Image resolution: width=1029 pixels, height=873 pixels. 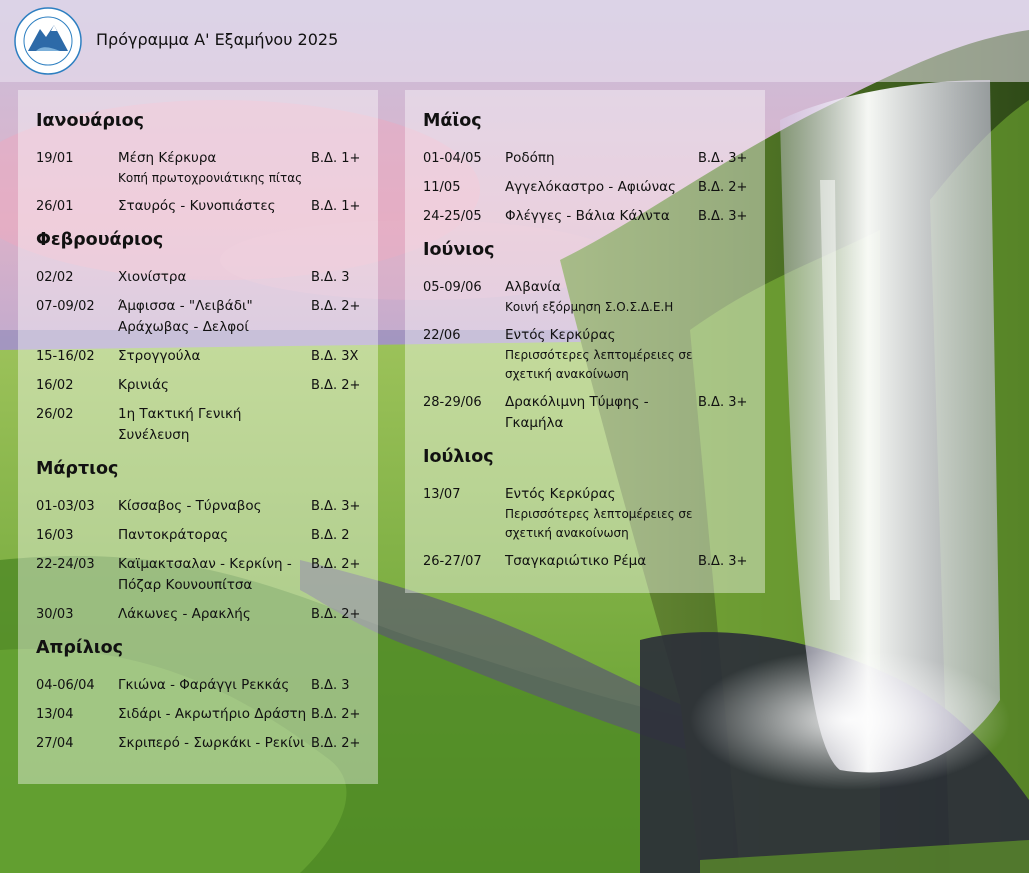 I want to click on month-title: Ιούνιος, so click(x=459, y=250).